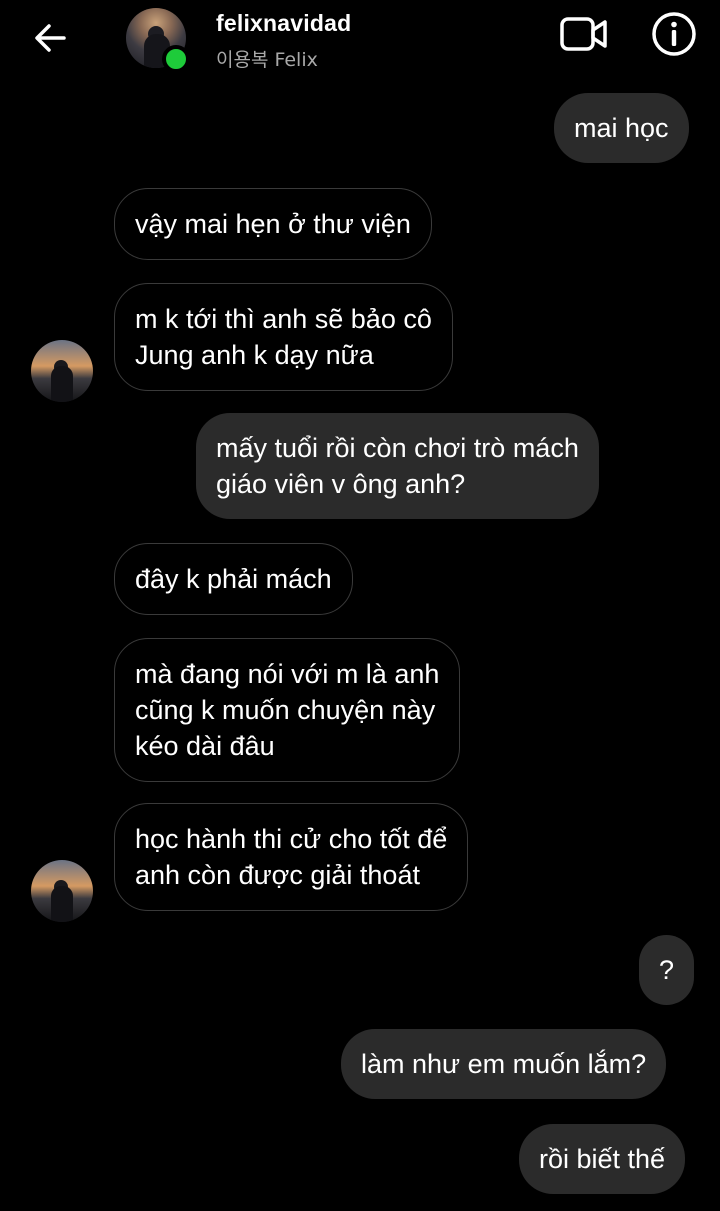 The width and height of the screenshot is (720, 1211). I want to click on arrow-left-icon, so click(50, 38).